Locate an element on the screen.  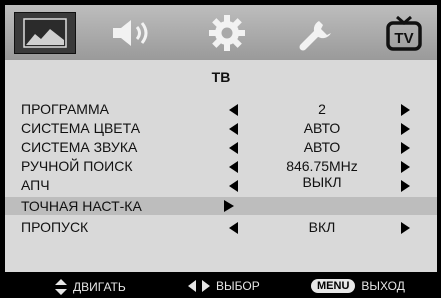
tab-picture is located at coordinates (45, 33).